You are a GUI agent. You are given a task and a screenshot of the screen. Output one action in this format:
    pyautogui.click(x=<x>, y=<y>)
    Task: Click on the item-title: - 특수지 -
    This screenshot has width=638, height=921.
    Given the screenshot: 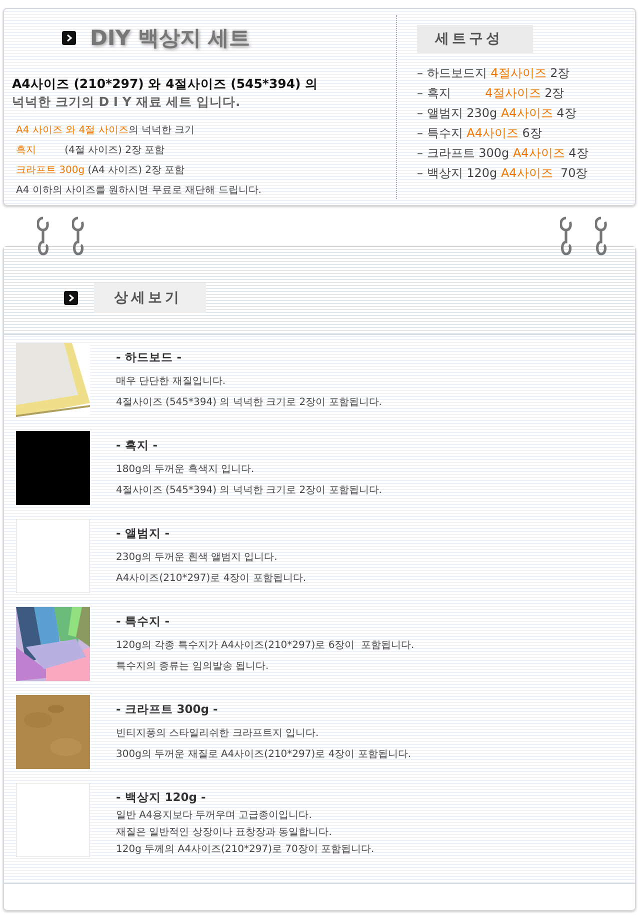 What is the action you would take?
    pyautogui.click(x=143, y=621)
    